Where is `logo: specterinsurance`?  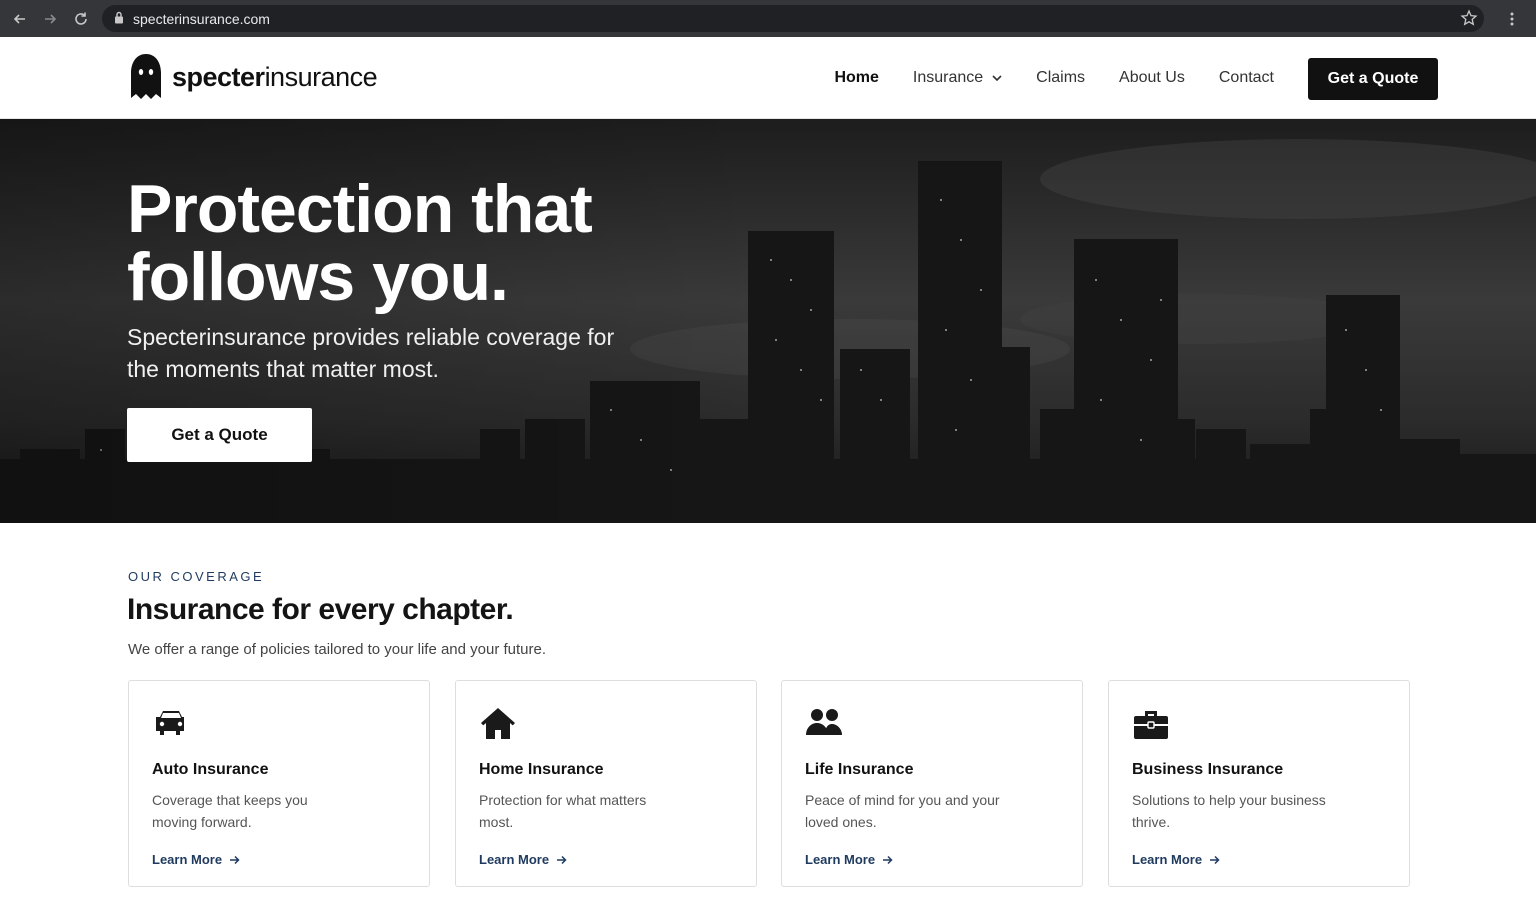 logo: specterinsurance is located at coordinates (253, 77).